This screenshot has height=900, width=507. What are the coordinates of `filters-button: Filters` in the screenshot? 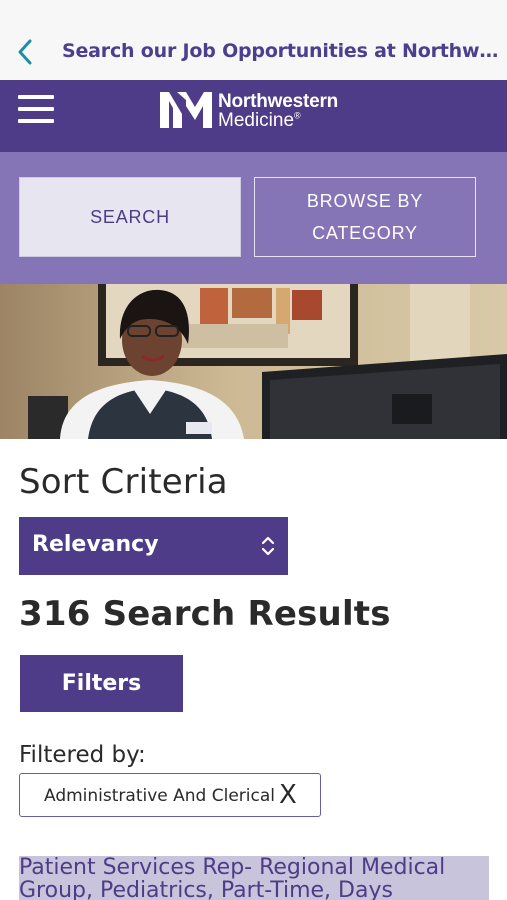 It's located at (101, 683).